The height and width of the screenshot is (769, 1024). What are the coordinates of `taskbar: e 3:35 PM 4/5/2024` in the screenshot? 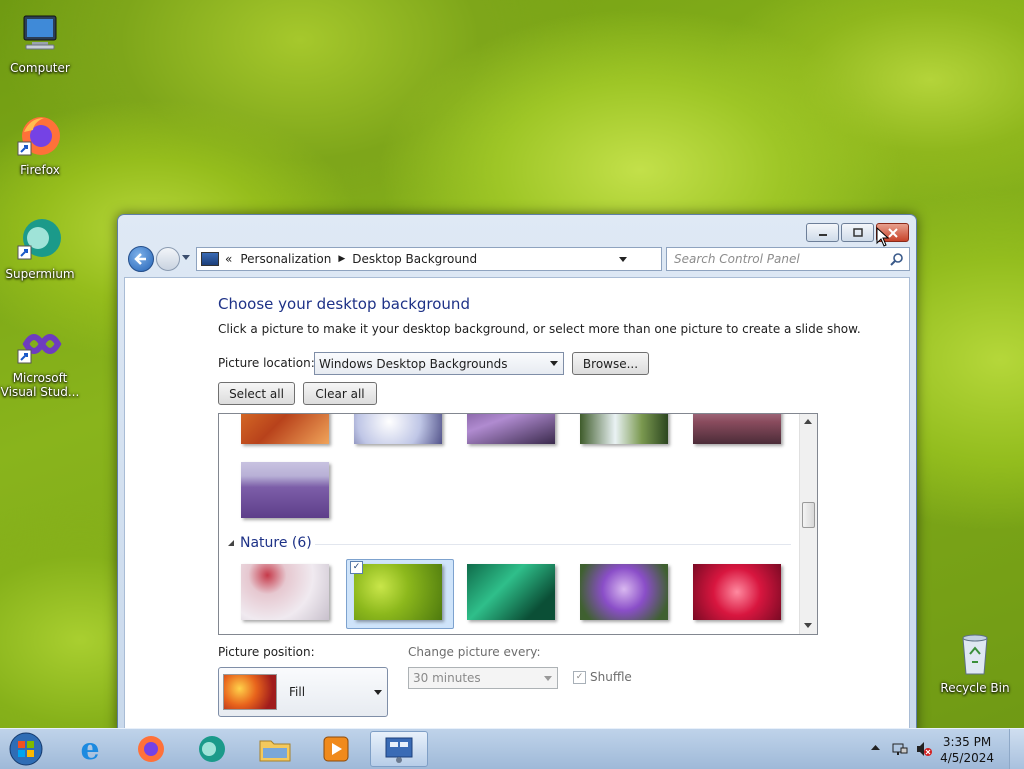 It's located at (512, 748).